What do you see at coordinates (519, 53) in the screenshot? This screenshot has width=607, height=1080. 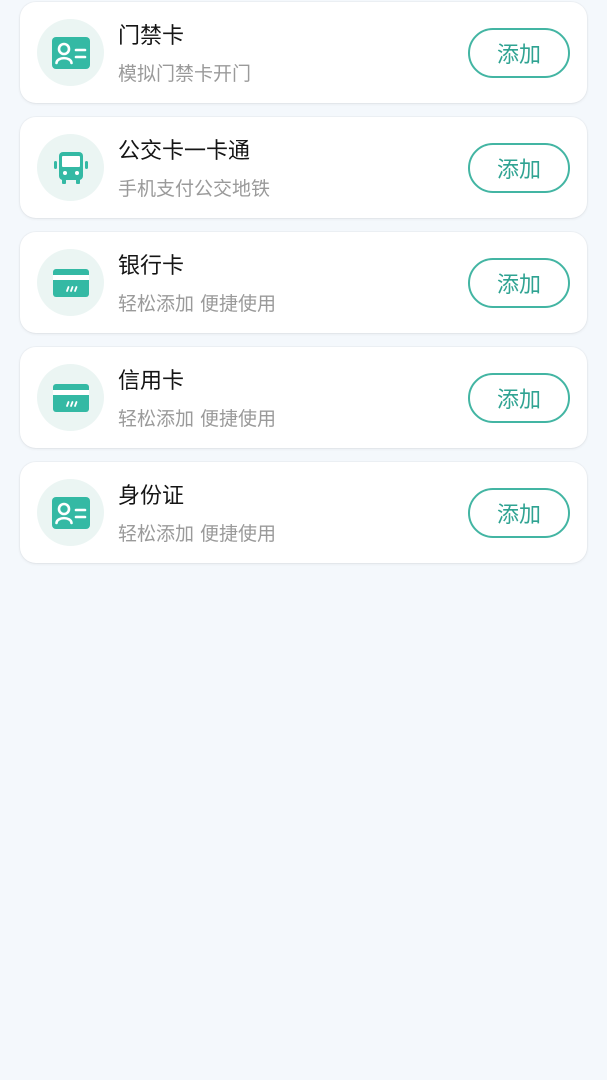 I see `add-access-card-button: 添加` at bounding box center [519, 53].